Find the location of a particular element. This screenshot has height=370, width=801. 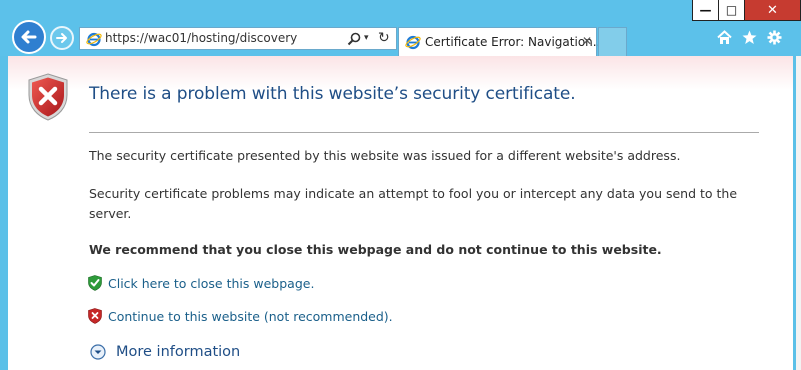

back-button is located at coordinates (29, 37).